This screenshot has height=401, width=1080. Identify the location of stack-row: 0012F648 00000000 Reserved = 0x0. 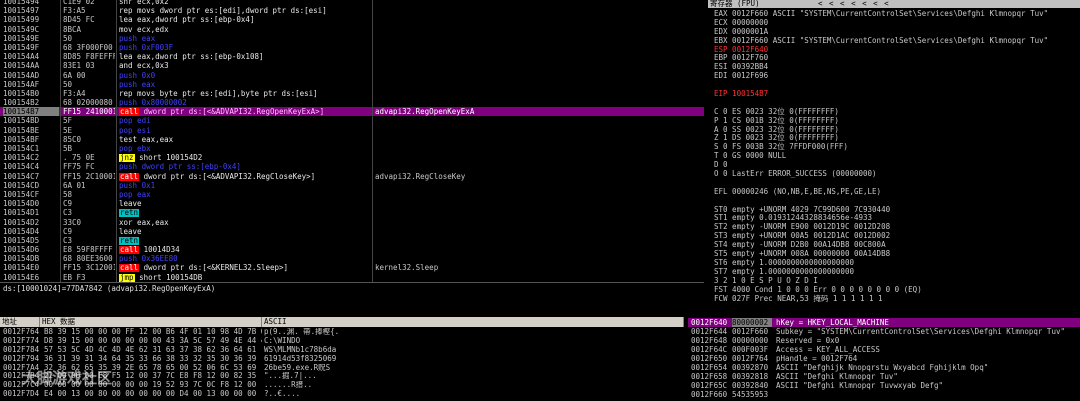
(884, 340).